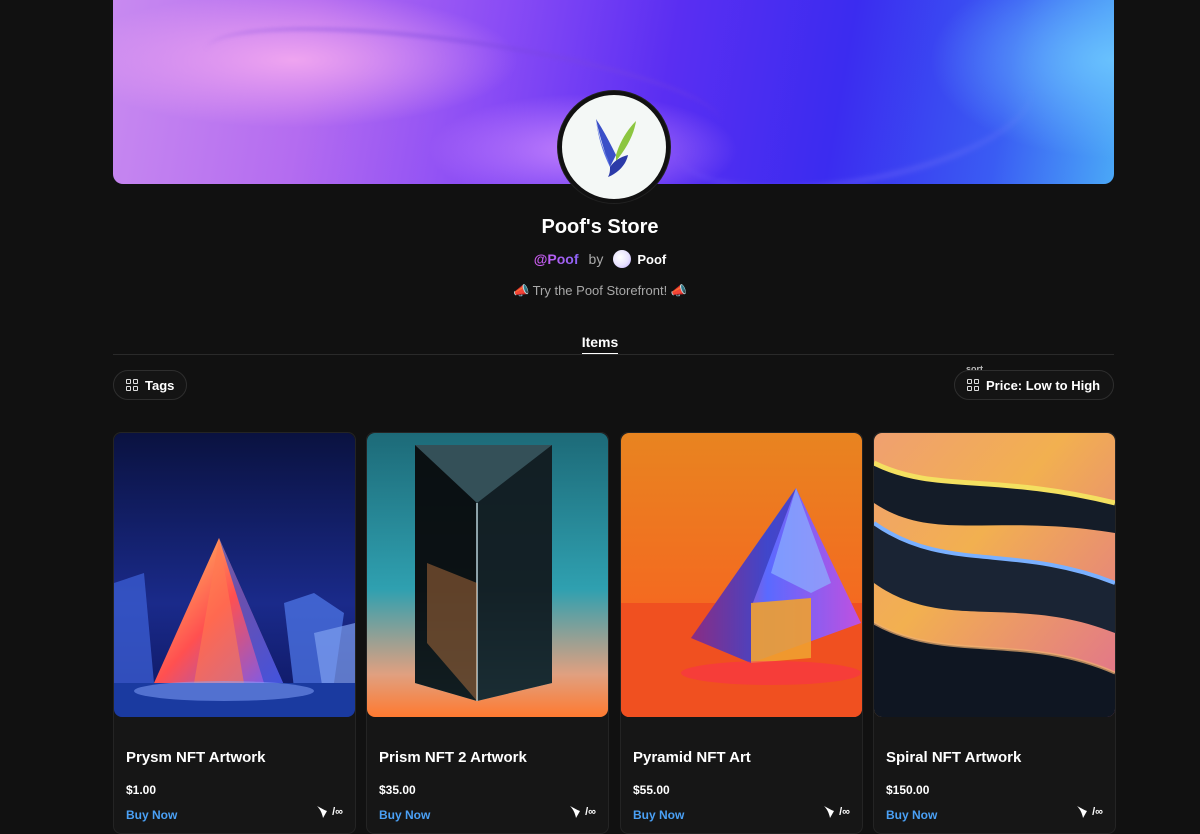  I want to click on tags-label: Tags, so click(160, 385).